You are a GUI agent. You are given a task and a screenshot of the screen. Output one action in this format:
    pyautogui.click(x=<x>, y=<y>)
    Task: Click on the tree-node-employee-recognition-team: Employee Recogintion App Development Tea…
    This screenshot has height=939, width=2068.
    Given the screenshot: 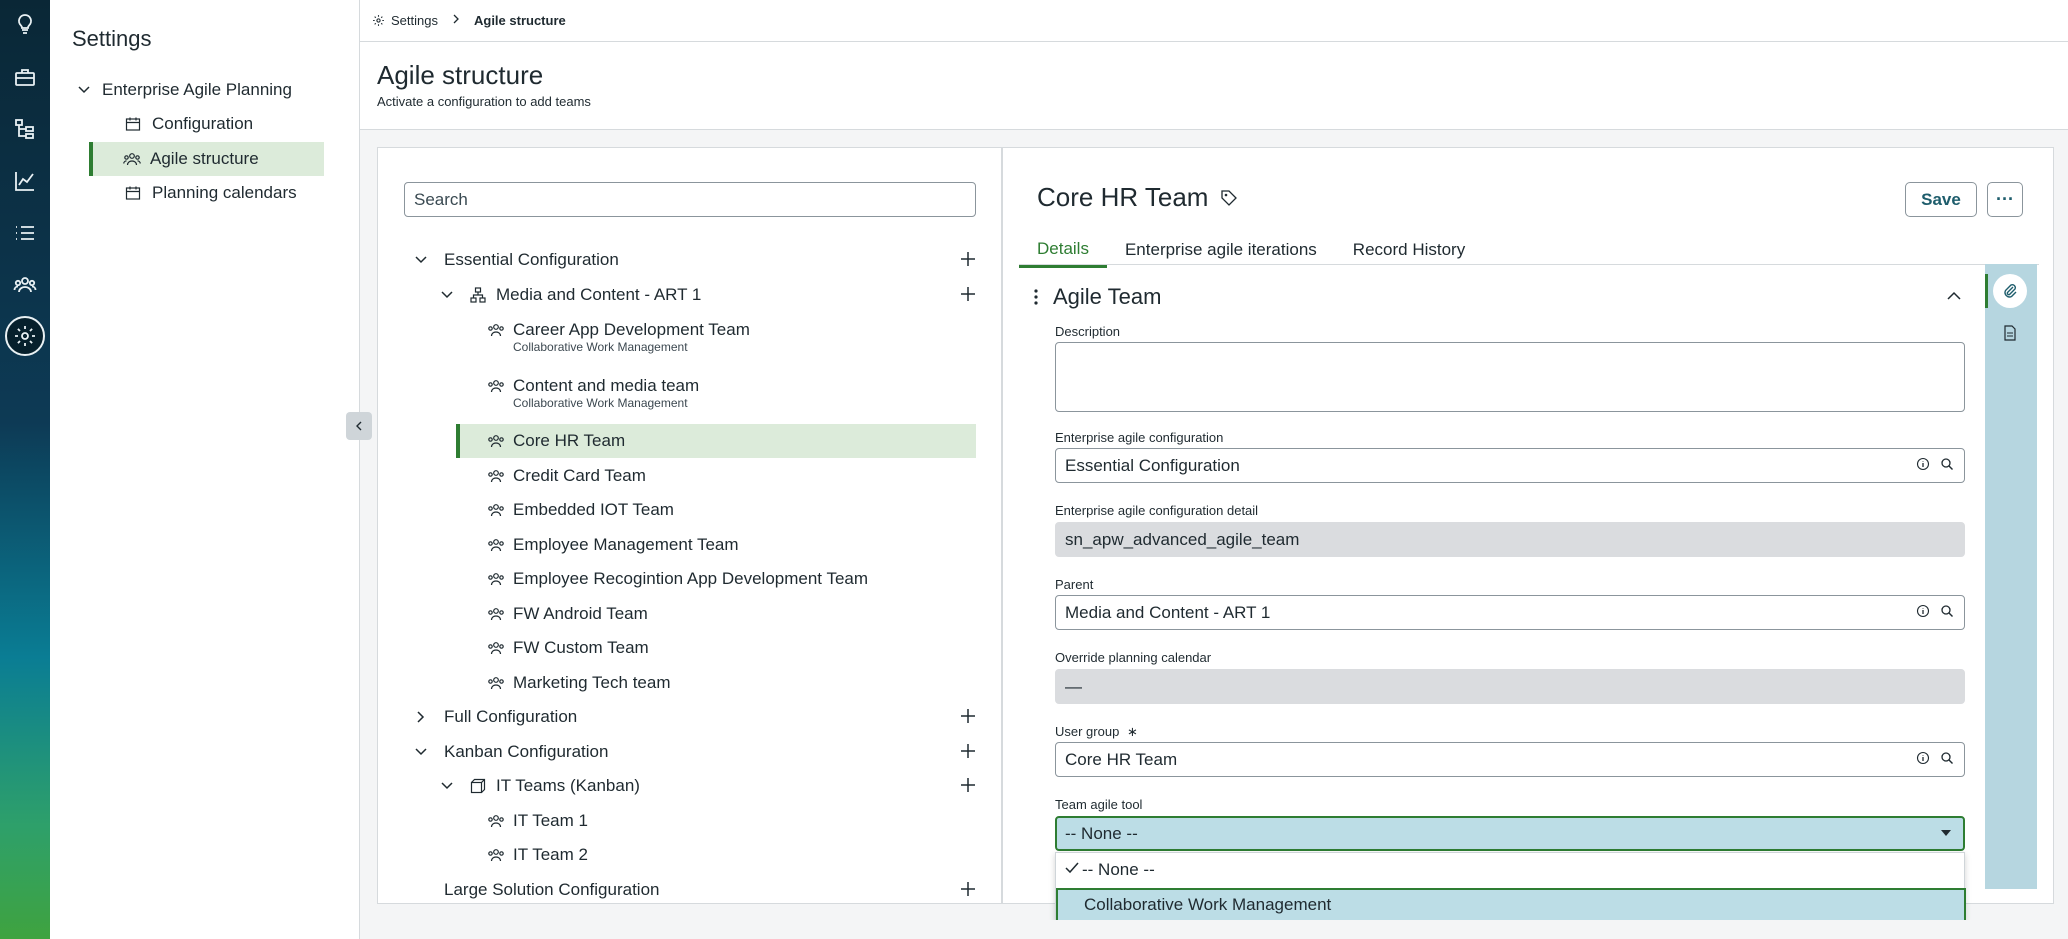 What is the action you would take?
    pyautogui.click(x=678, y=579)
    